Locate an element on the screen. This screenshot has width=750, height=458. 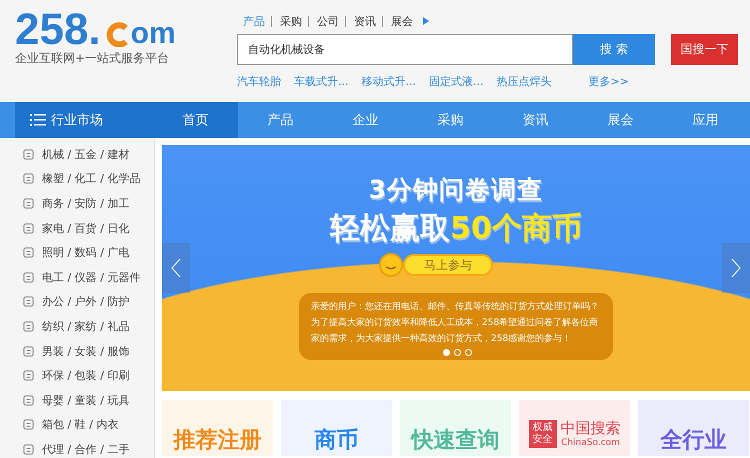
category-link: 家电 / 百货 / 日化 is located at coordinates (86, 228).